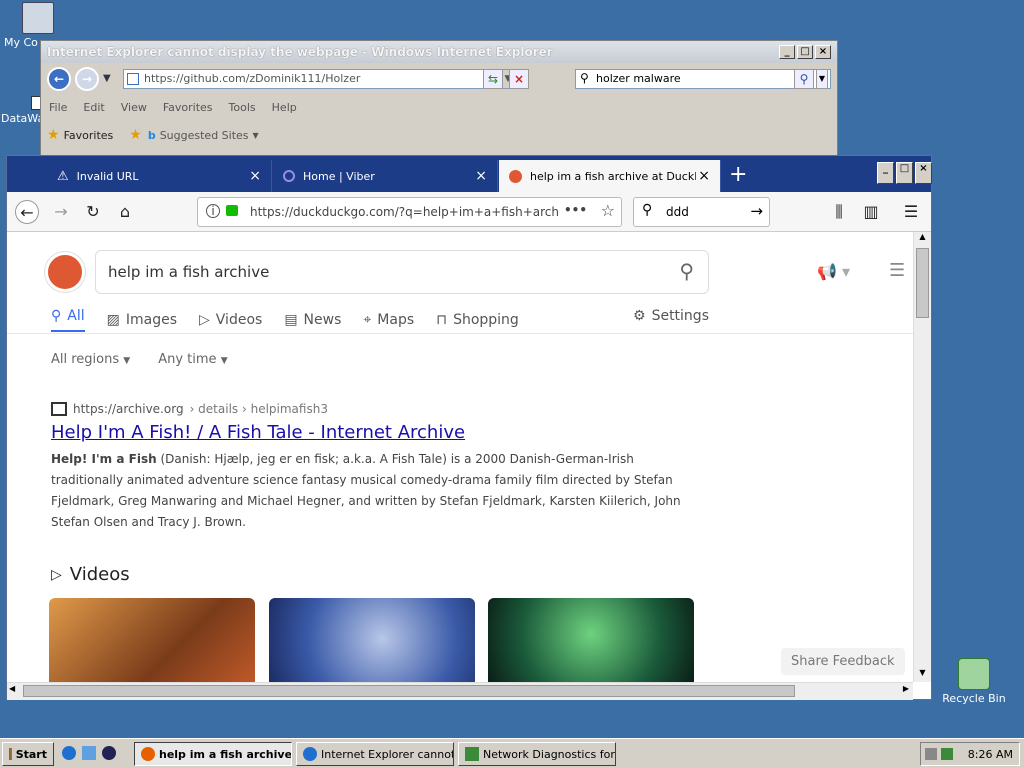 This screenshot has width=1024, height=768. Describe the element at coordinates (610, 176) in the screenshot. I see `tab-duckduckgo: help im a fish archive at DuckDuck ×` at that location.